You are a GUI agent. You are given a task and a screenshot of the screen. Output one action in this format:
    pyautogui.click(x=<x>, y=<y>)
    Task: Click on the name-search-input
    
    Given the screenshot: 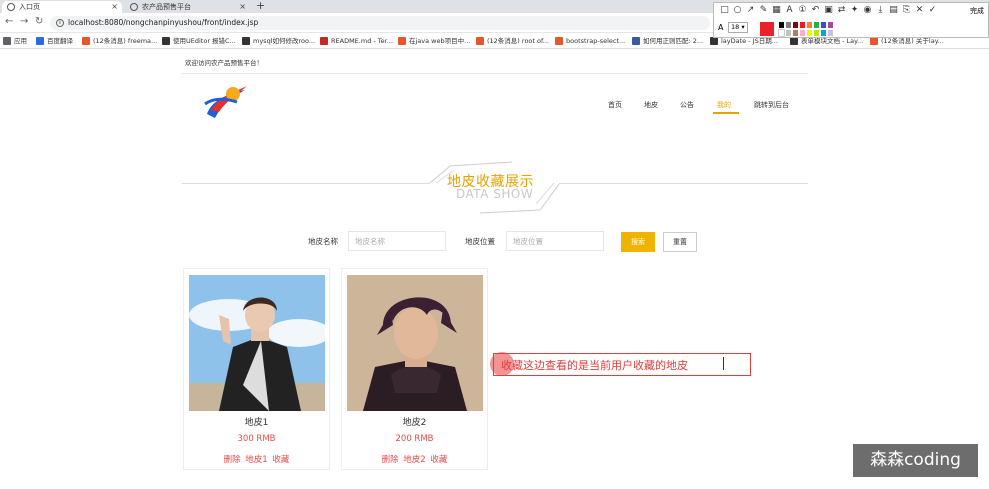 What is the action you would take?
    pyautogui.click(x=397, y=241)
    